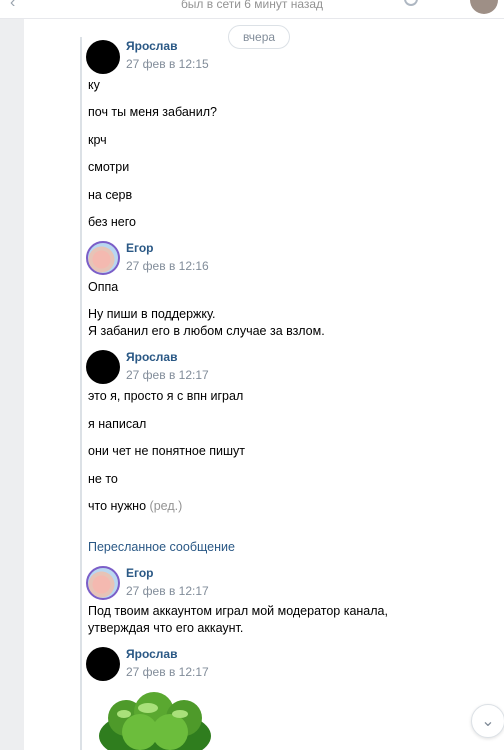  What do you see at coordinates (259, 37) in the screenshot?
I see `date-separator: вчера` at bounding box center [259, 37].